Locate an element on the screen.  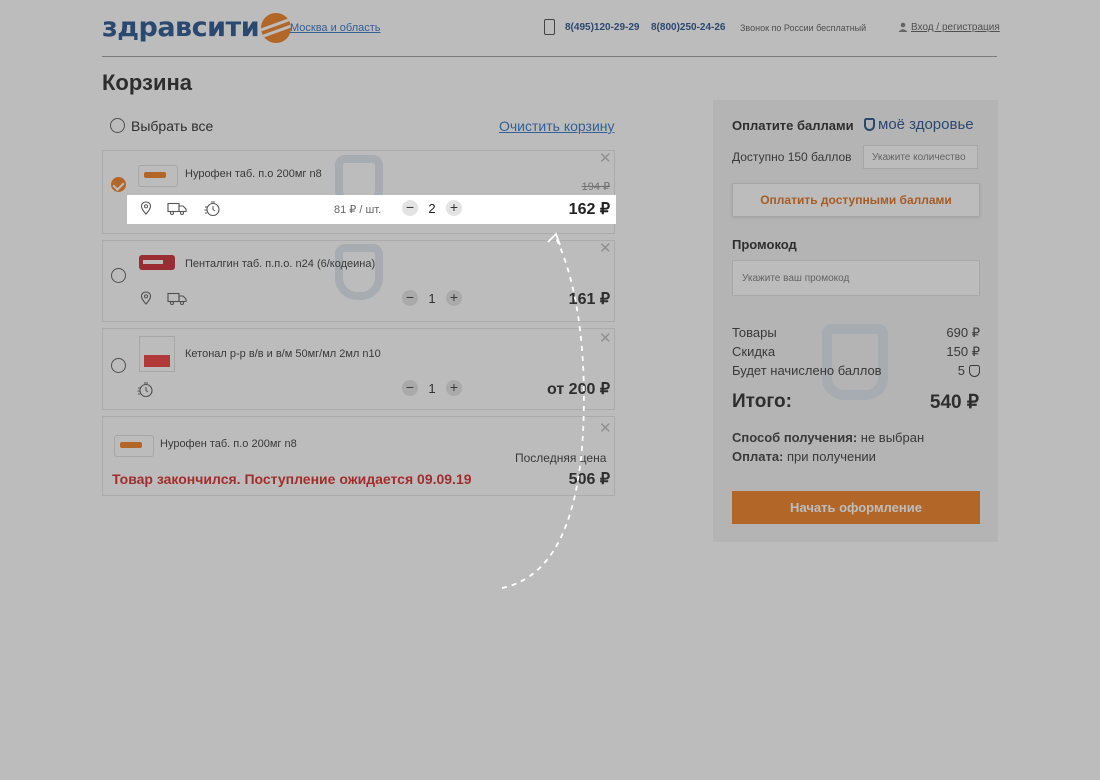
start-checkout-button: Начать оформление is located at coordinates (856, 507).